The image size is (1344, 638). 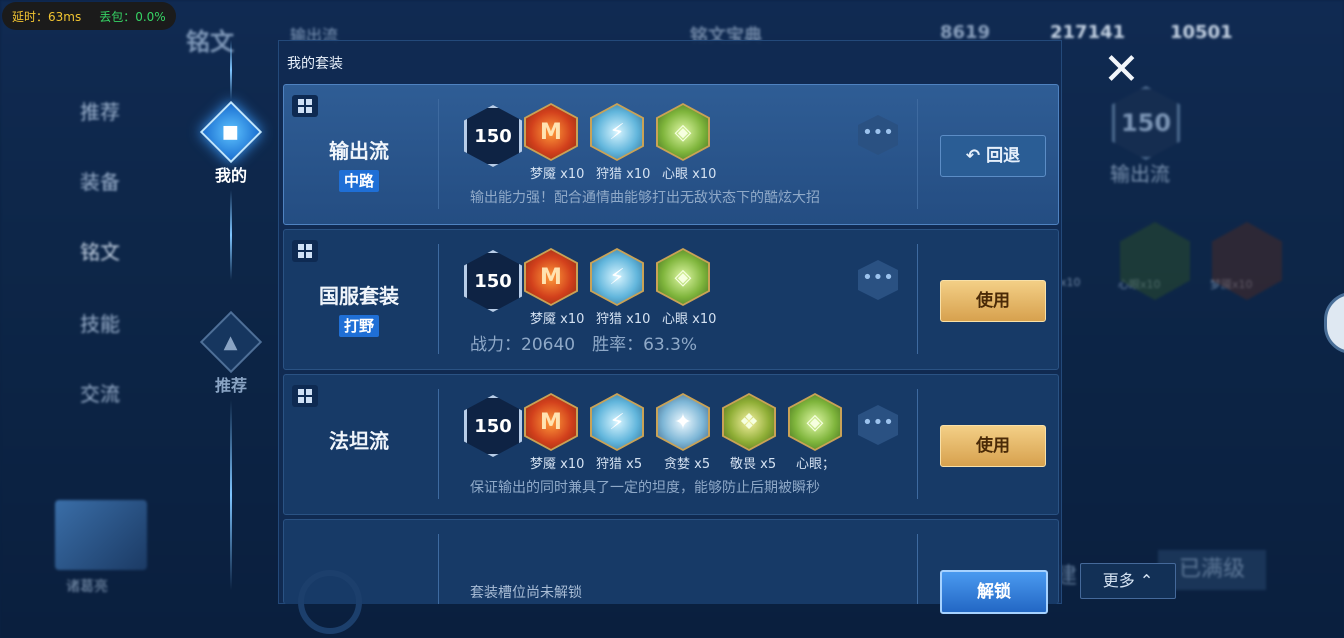 I want to click on locked-text: 套装槽位尚未解锁, so click(x=526, y=593).